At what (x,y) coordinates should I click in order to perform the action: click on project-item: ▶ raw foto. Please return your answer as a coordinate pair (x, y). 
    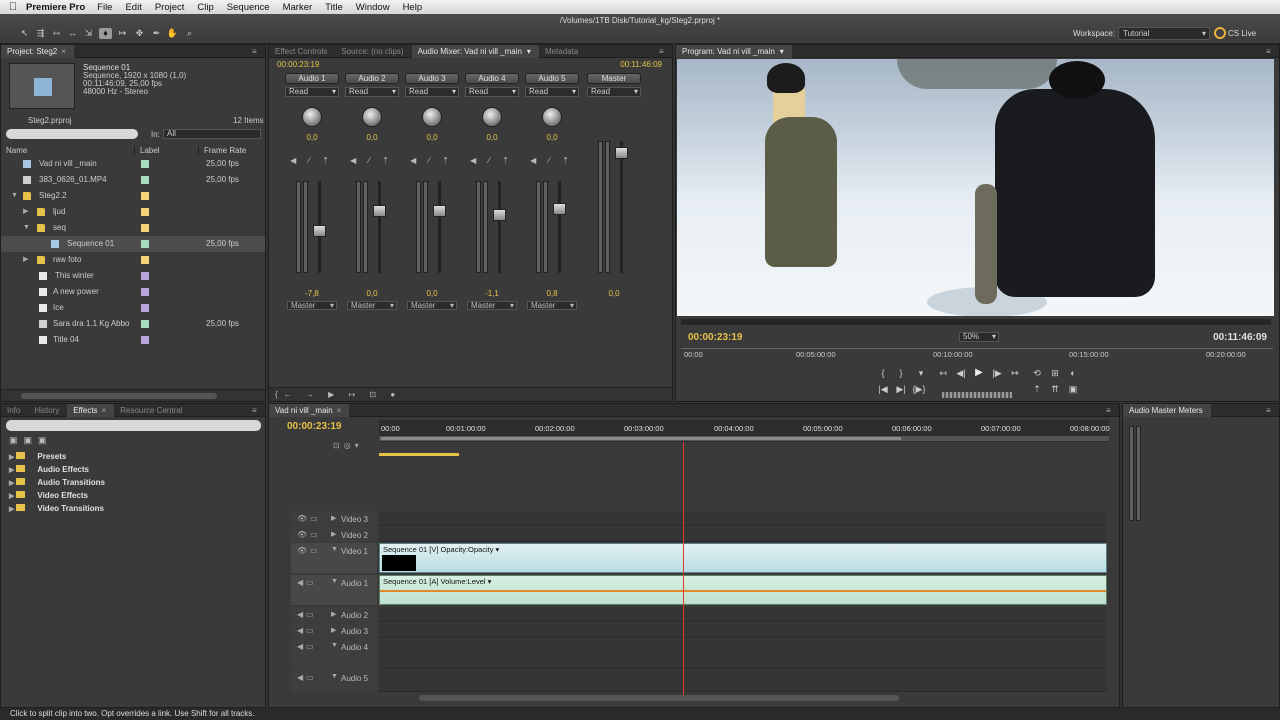
    Looking at the image, I should click on (133, 260).